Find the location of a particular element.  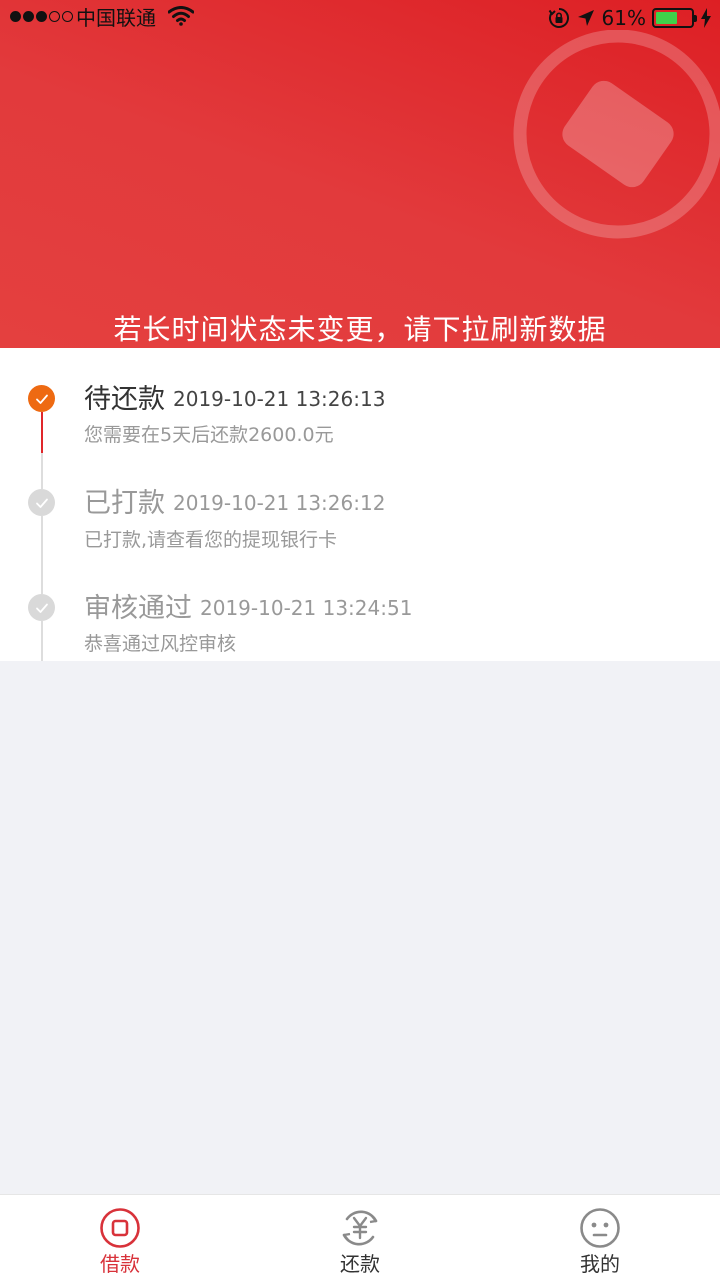

timeline-step-title: 已打款 2019-10-21 13:26:12 is located at coordinates (234, 503).